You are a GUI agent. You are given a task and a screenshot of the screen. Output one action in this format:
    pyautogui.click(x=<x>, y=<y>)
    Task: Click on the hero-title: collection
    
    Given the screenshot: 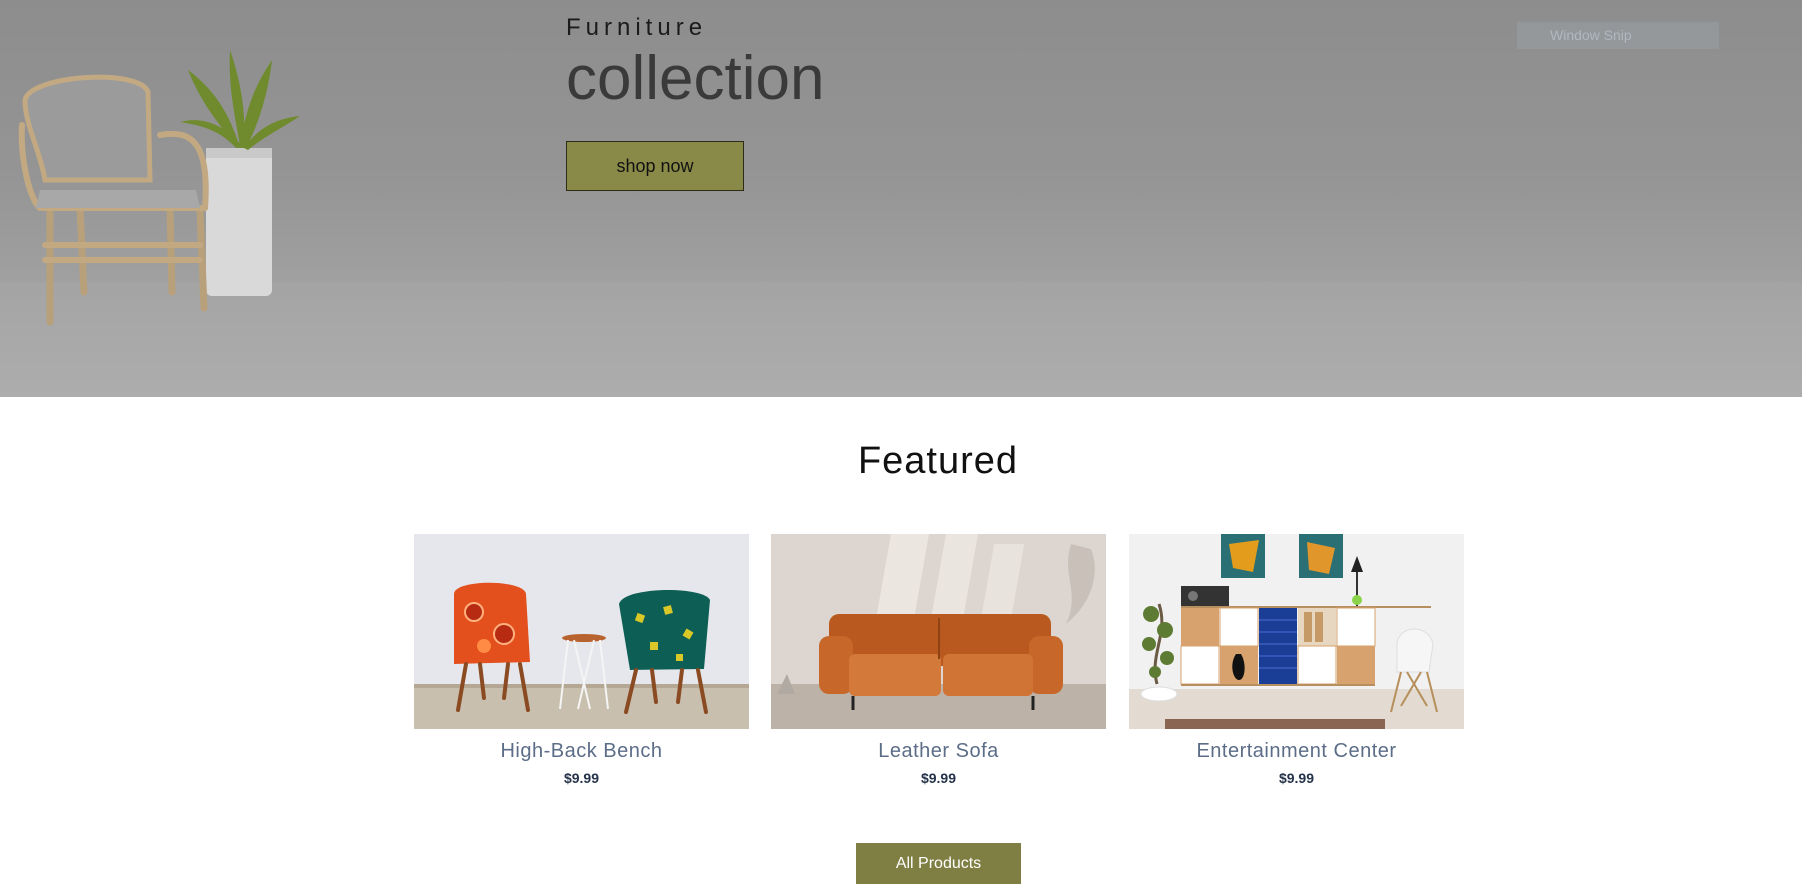 What is the action you would take?
    pyautogui.click(x=695, y=78)
    